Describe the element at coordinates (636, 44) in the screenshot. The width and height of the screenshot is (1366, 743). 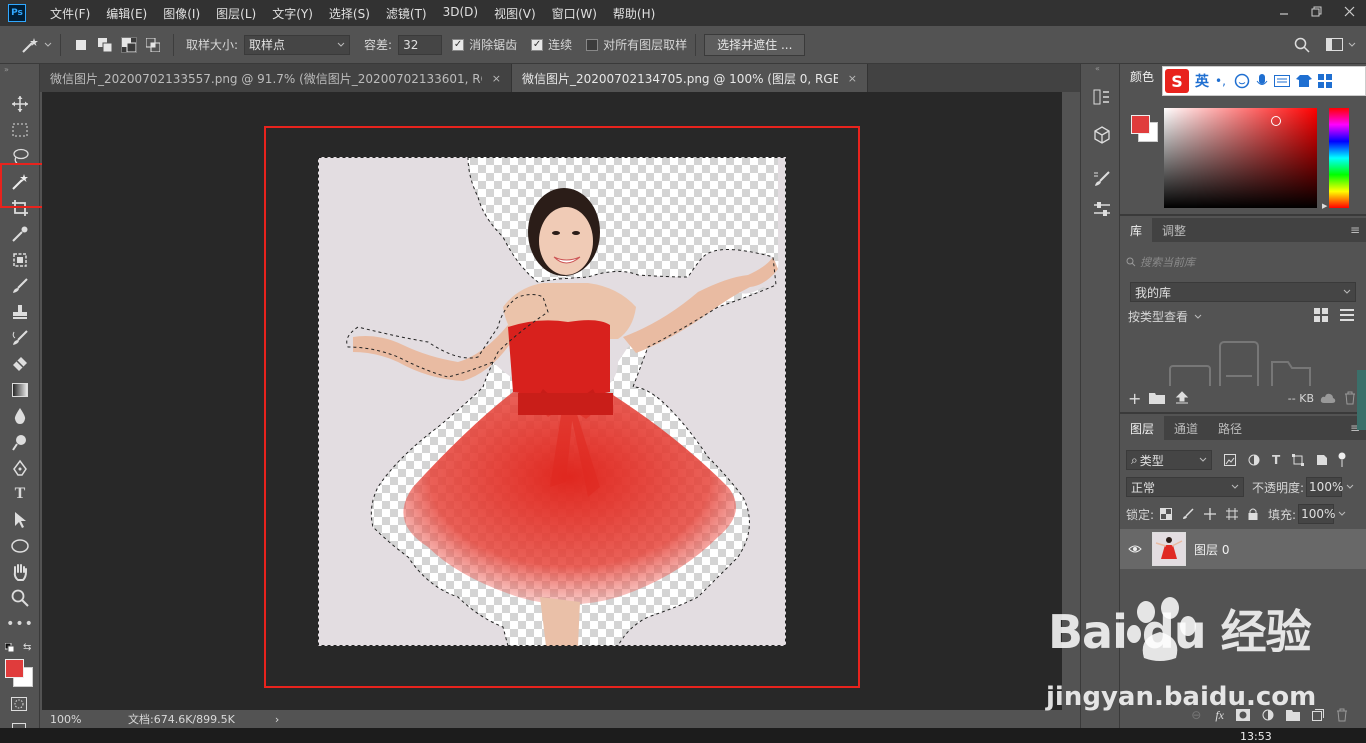
I see `sample-all-layers-checkbox: 对所有图层取样` at that location.